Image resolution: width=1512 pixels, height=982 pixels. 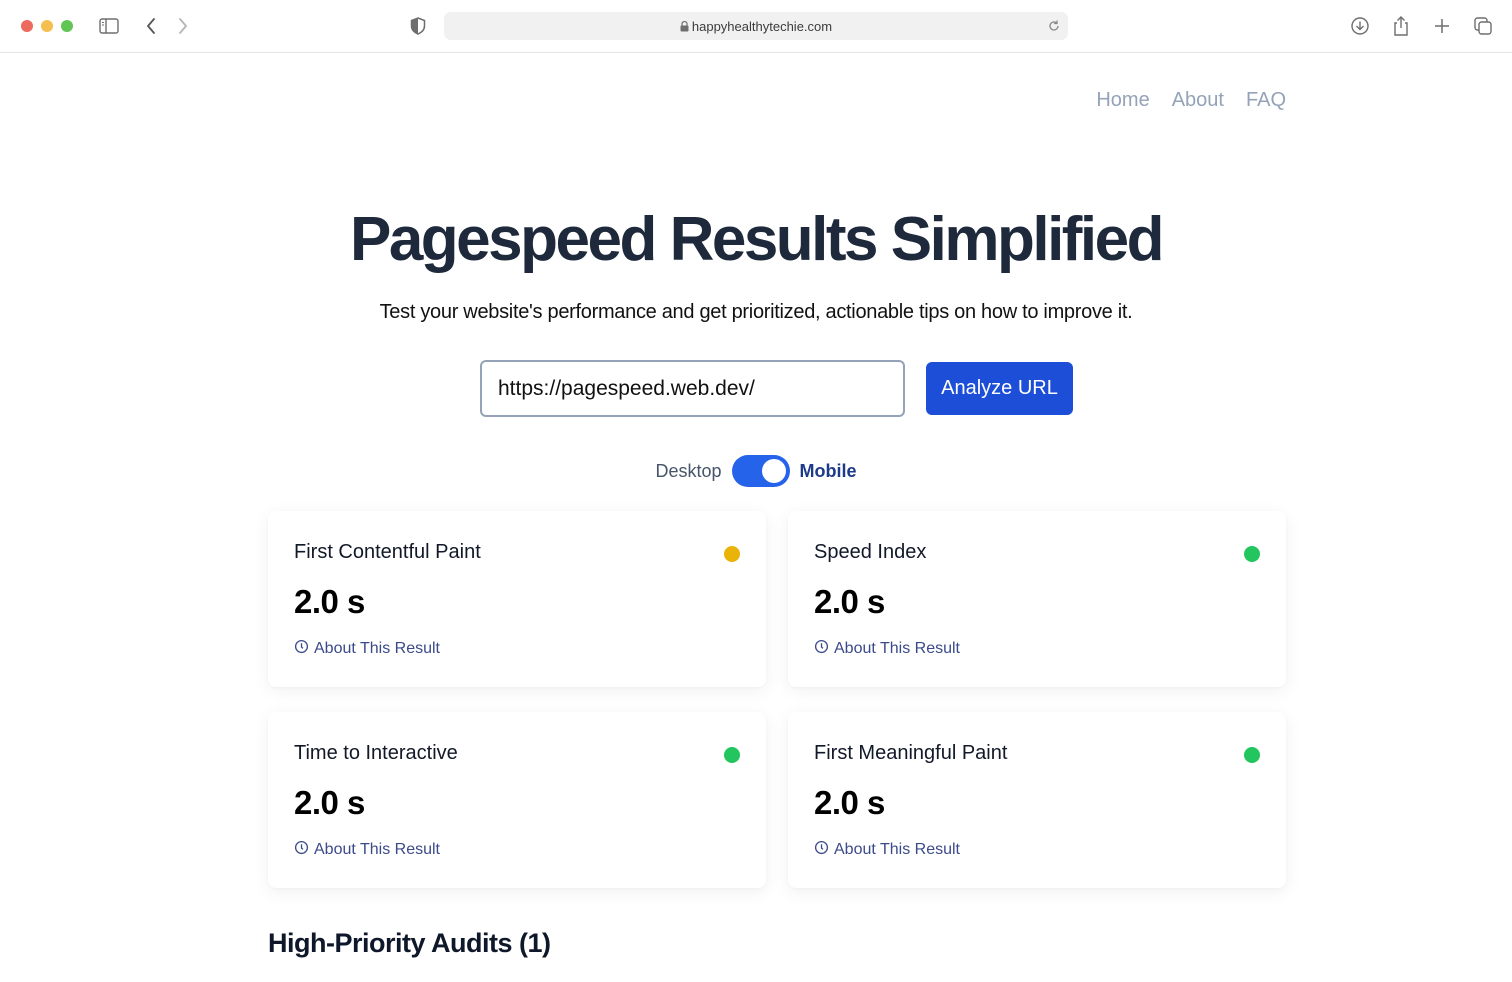 I want to click on forward-icon, so click(x=183, y=26).